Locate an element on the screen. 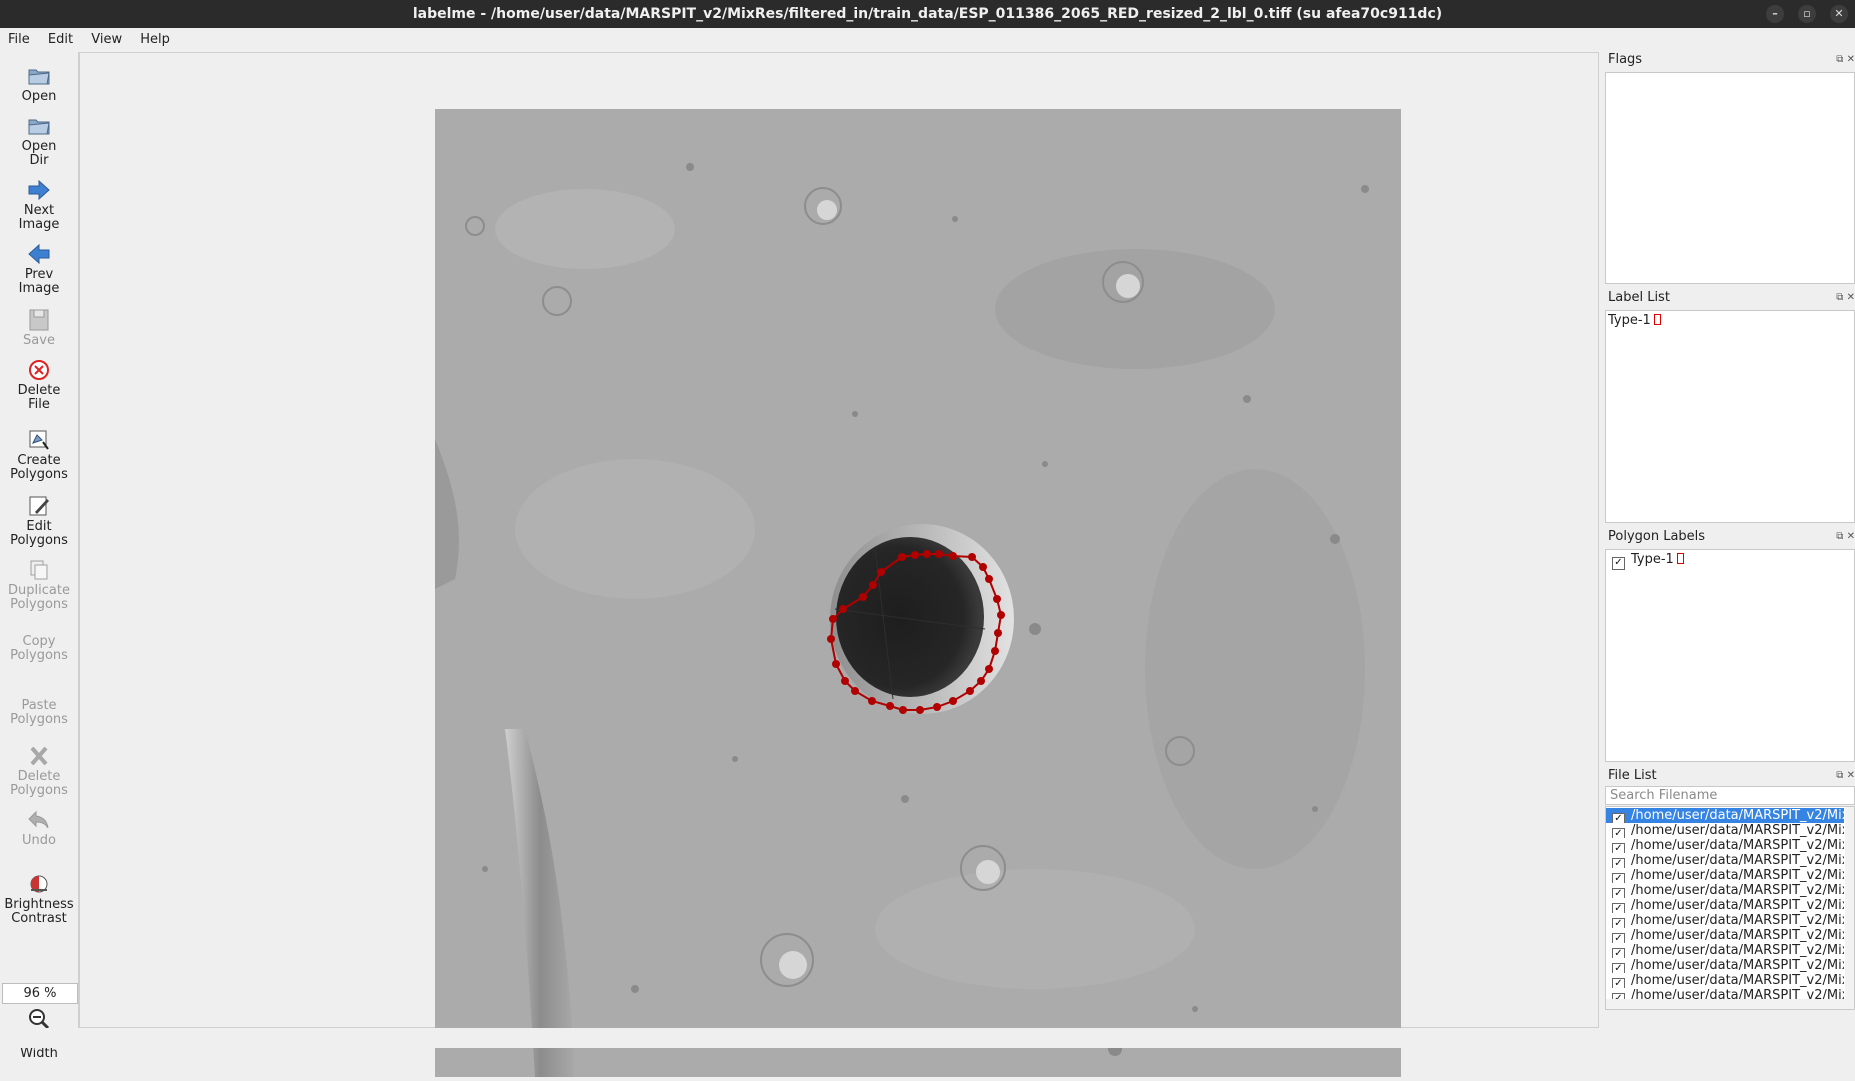  delete-polygons-label: Delete Polygons is located at coordinates (39, 783).